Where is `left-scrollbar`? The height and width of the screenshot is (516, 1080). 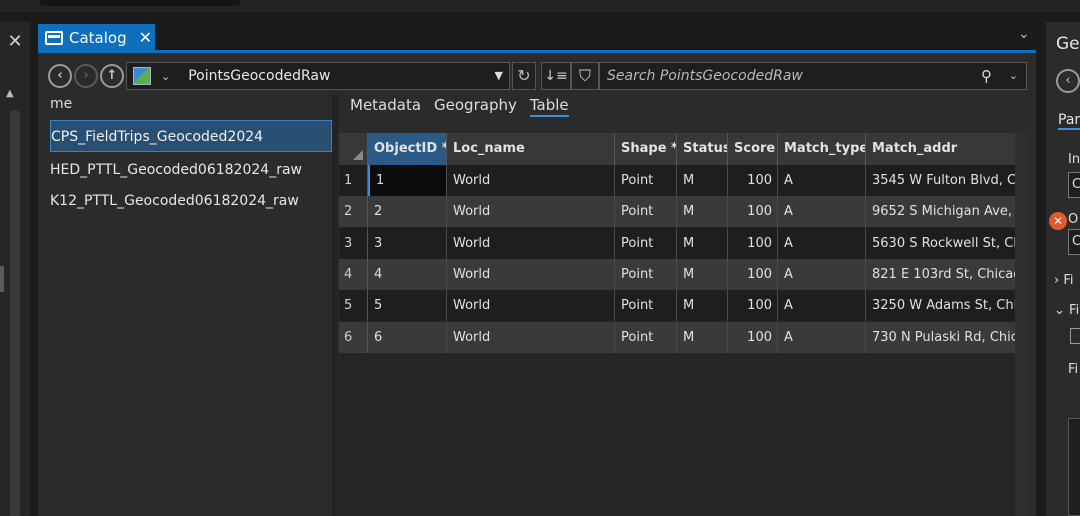
left-scrollbar is located at coordinates (15, 313).